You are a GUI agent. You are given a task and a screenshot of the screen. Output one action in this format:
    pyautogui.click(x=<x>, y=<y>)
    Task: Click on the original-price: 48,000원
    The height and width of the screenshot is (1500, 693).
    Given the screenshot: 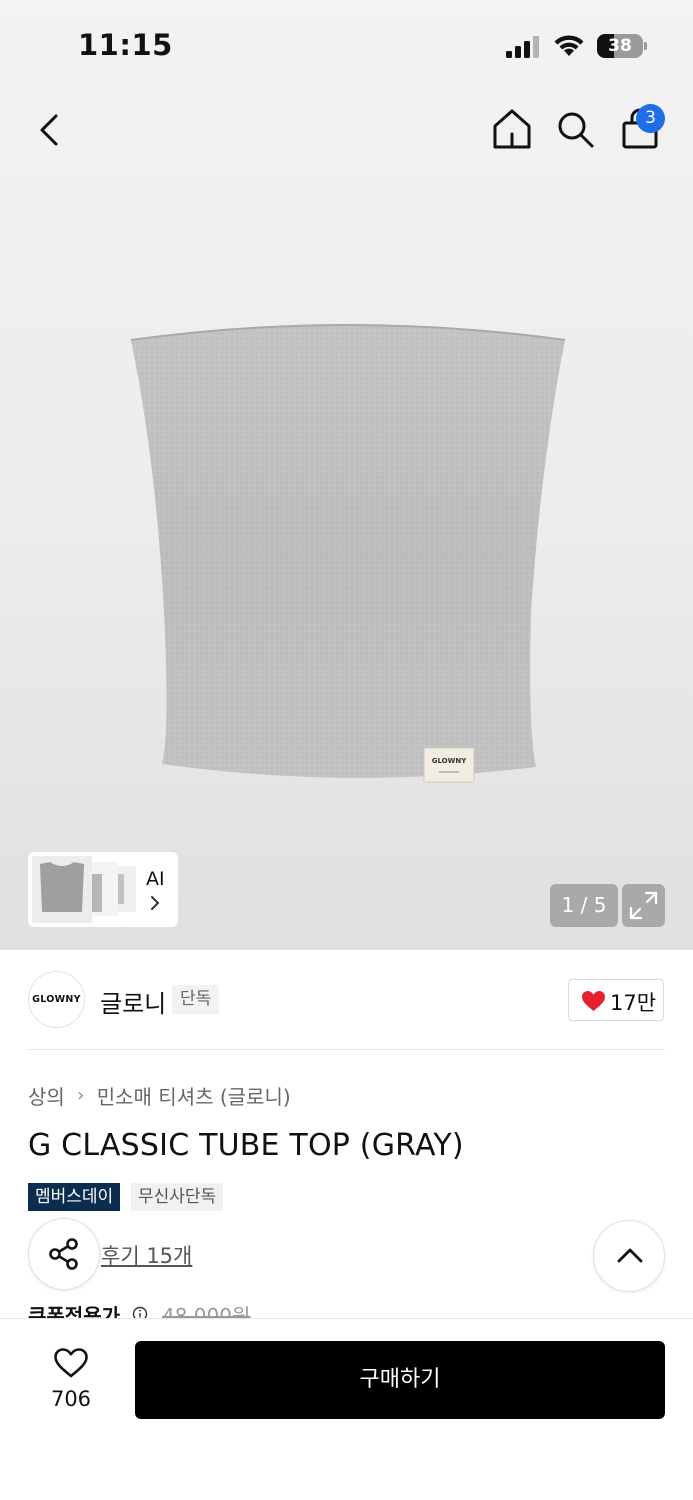 What is the action you would take?
    pyautogui.click(x=206, y=1312)
    